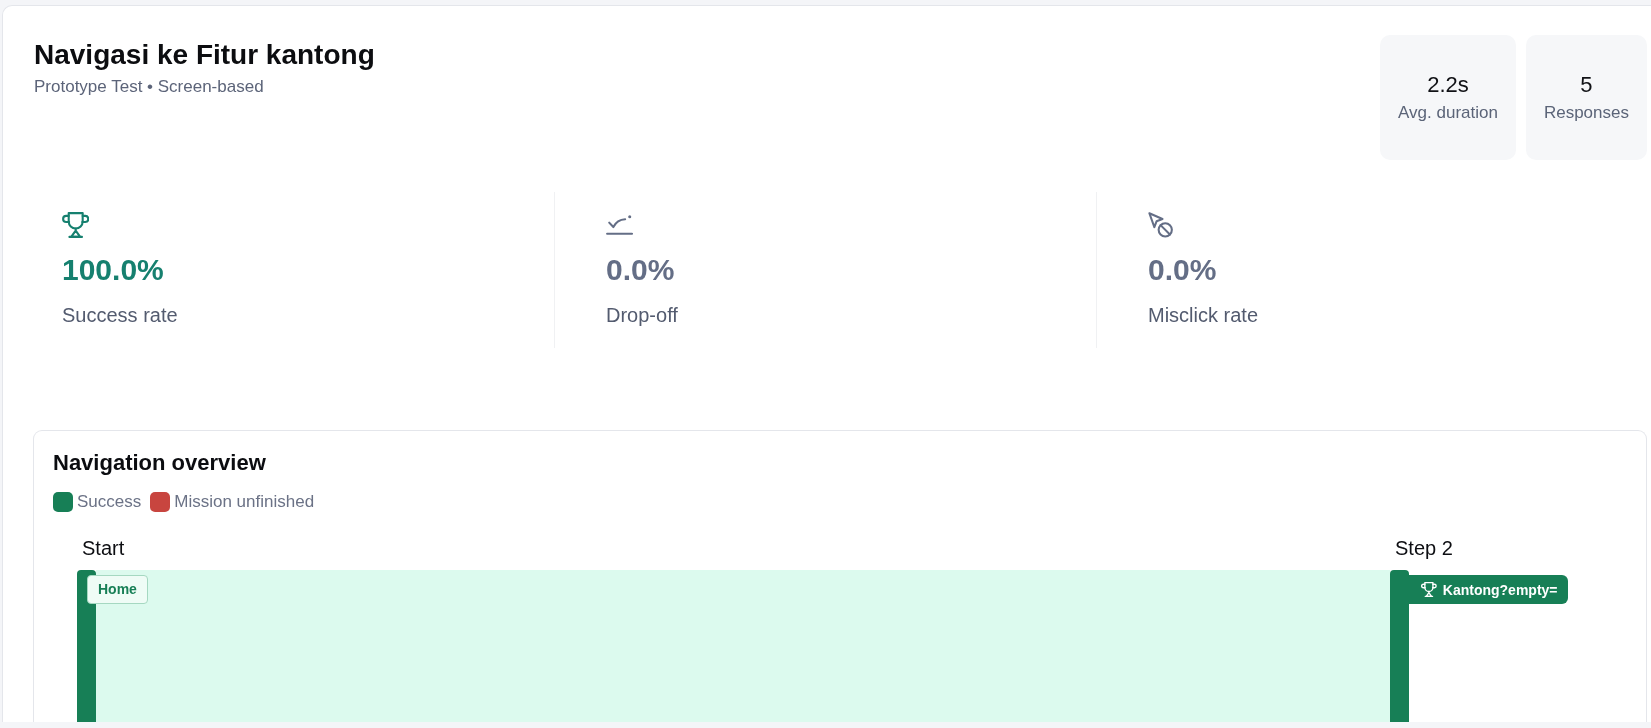  Describe the element at coordinates (1488, 589) in the screenshot. I see `goal-screen-tag: Kantong?empty=` at that location.